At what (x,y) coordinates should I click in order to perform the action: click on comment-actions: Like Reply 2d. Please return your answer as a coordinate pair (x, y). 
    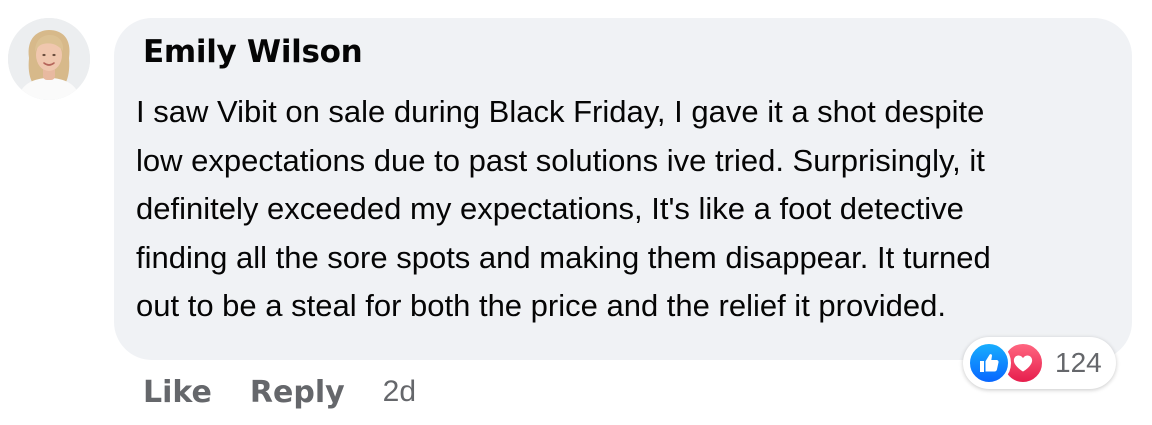
    Looking at the image, I should click on (279, 392).